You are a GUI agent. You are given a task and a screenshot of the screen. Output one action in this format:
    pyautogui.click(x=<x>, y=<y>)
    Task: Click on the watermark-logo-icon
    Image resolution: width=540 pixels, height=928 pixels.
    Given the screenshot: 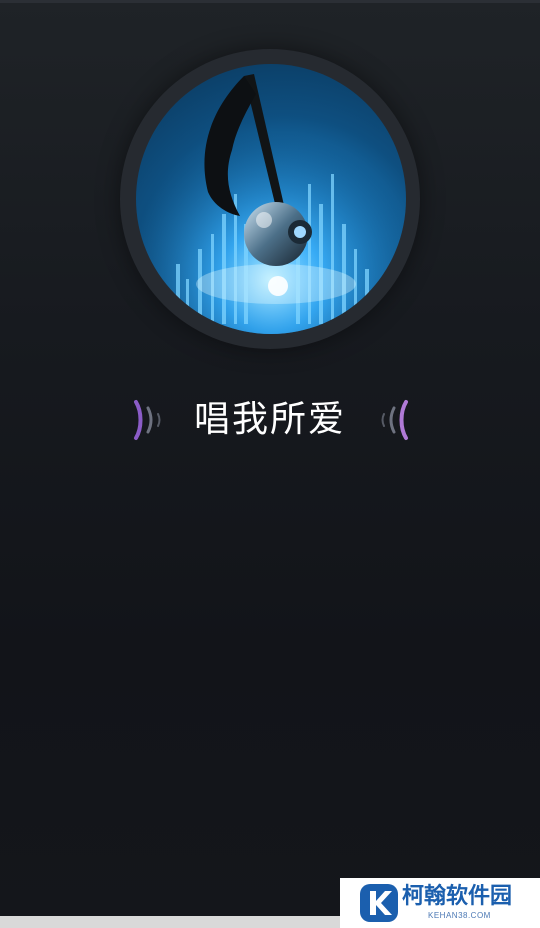 What is the action you would take?
    pyautogui.click(x=379, y=903)
    